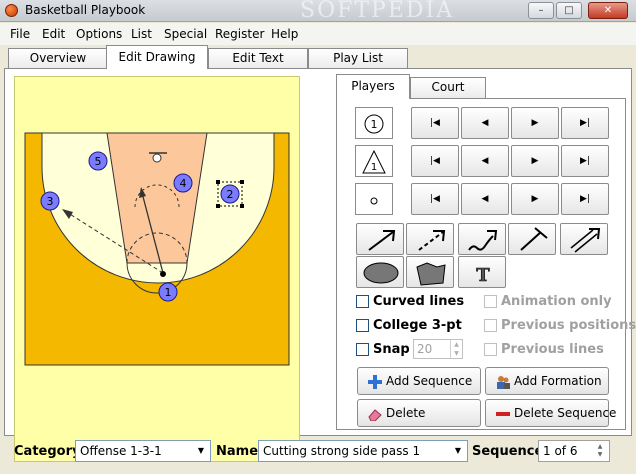 The width and height of the screenshot is (636, 474). What do you see at coordinates (482, 272) in the screenshot?
I see `text-tool: T` at bounding box center [482, 272].